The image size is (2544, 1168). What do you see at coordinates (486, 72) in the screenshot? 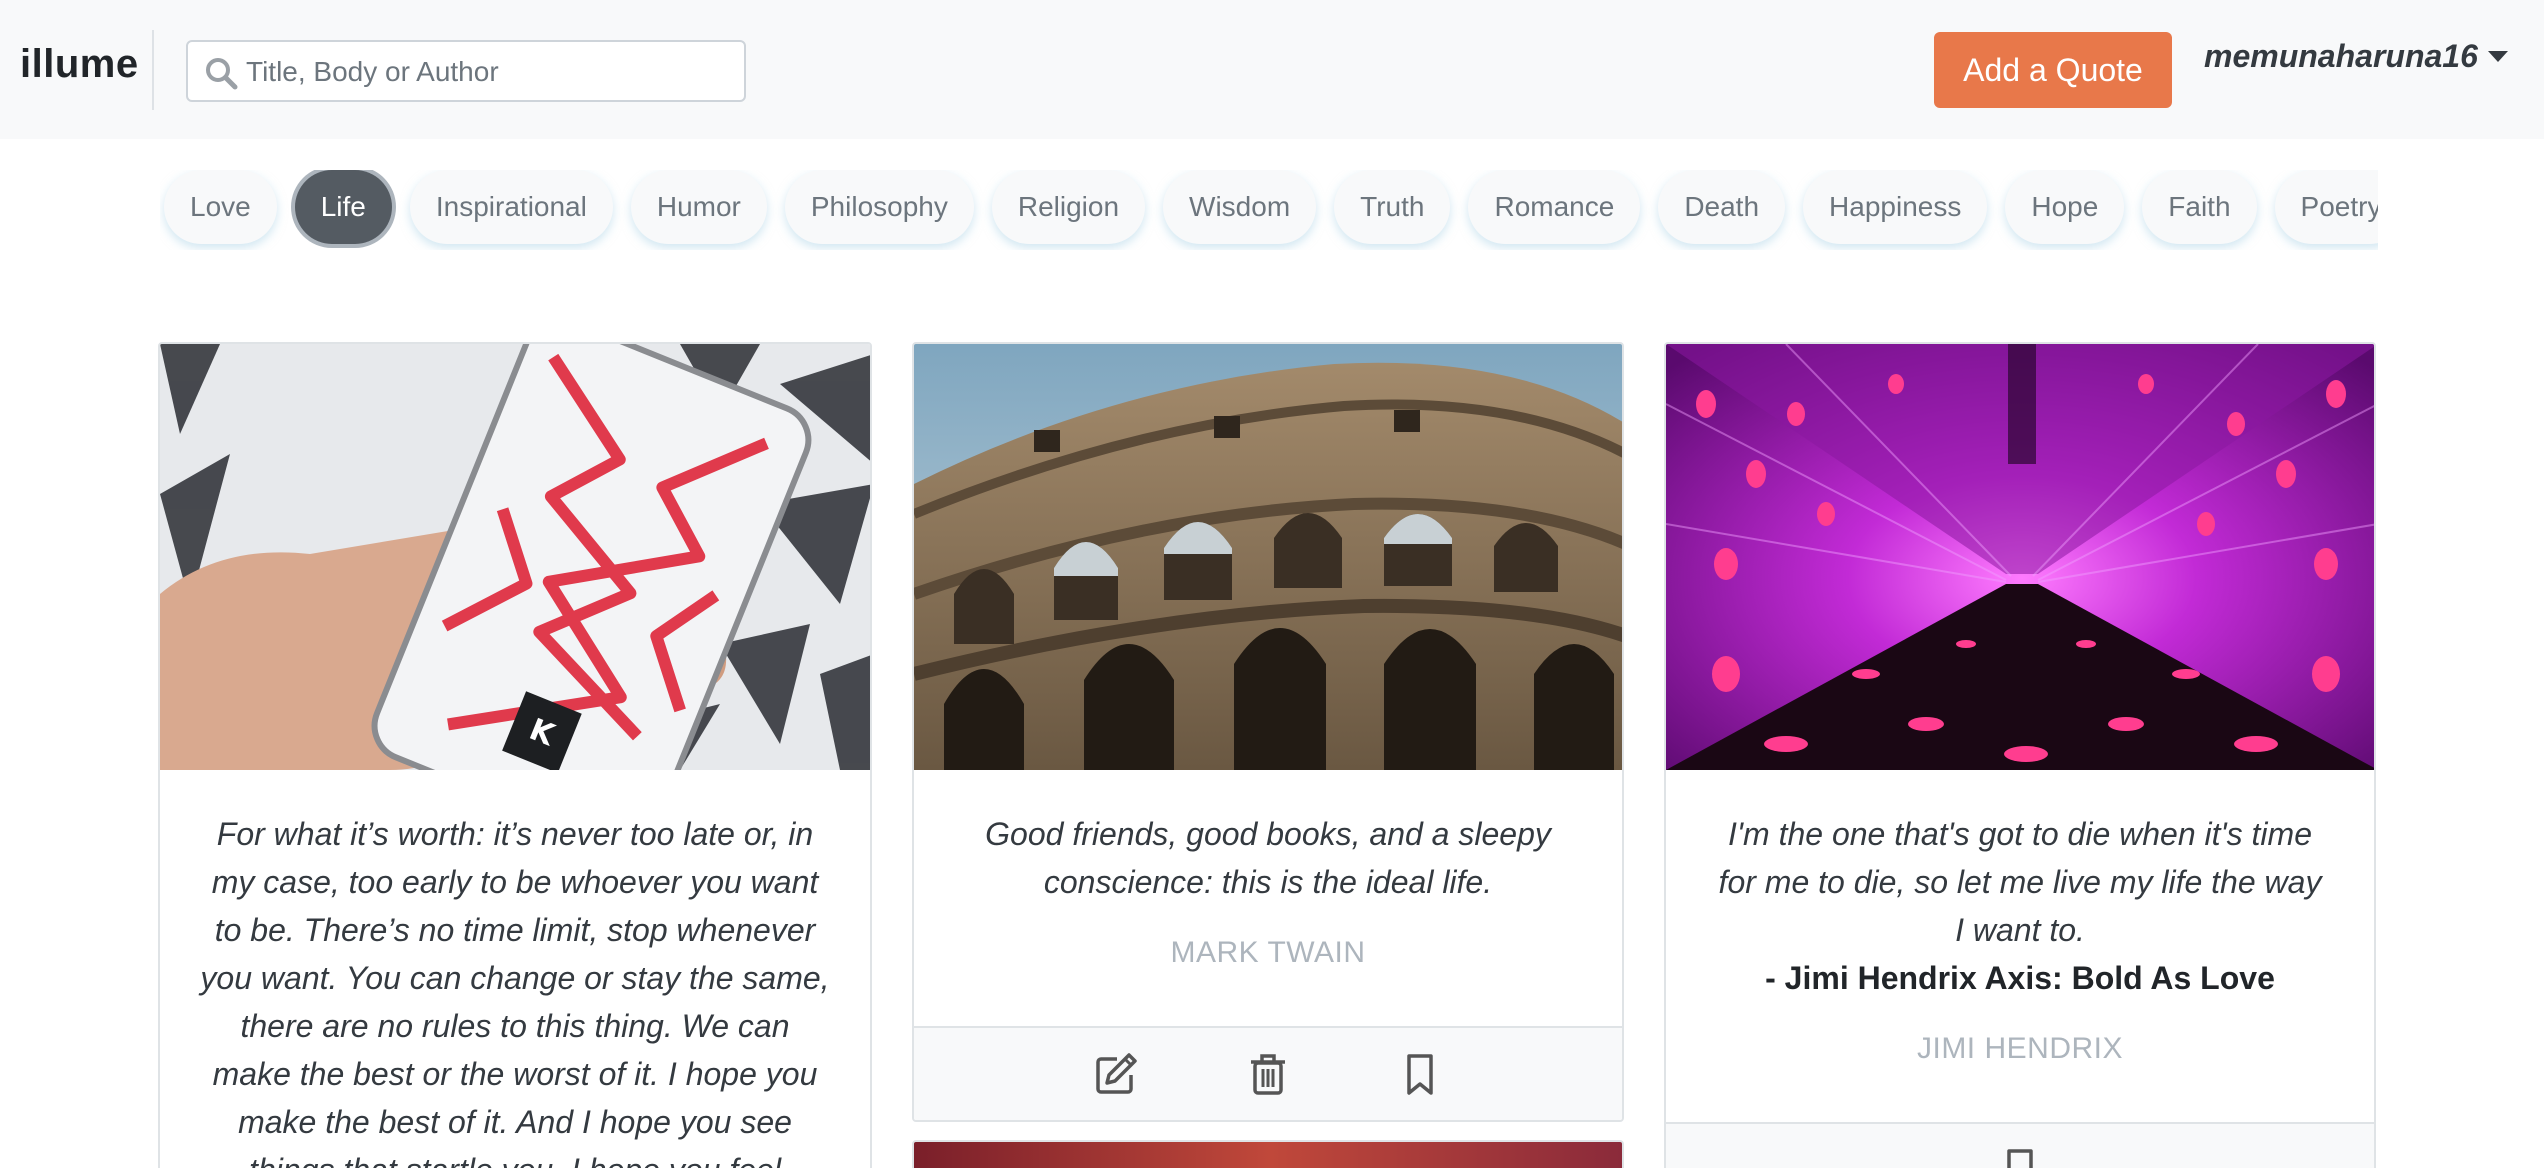
I see `search-input` at bounding box center [486, 72].